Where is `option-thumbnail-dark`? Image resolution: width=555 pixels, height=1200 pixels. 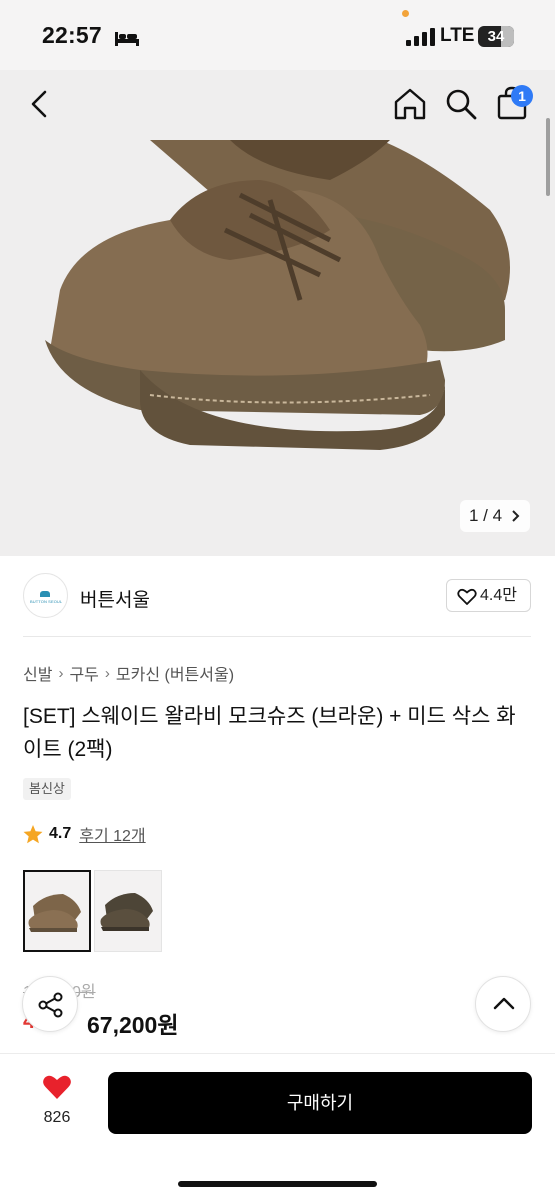 option-thumbnail-dark is located at coordinates (128, 911).